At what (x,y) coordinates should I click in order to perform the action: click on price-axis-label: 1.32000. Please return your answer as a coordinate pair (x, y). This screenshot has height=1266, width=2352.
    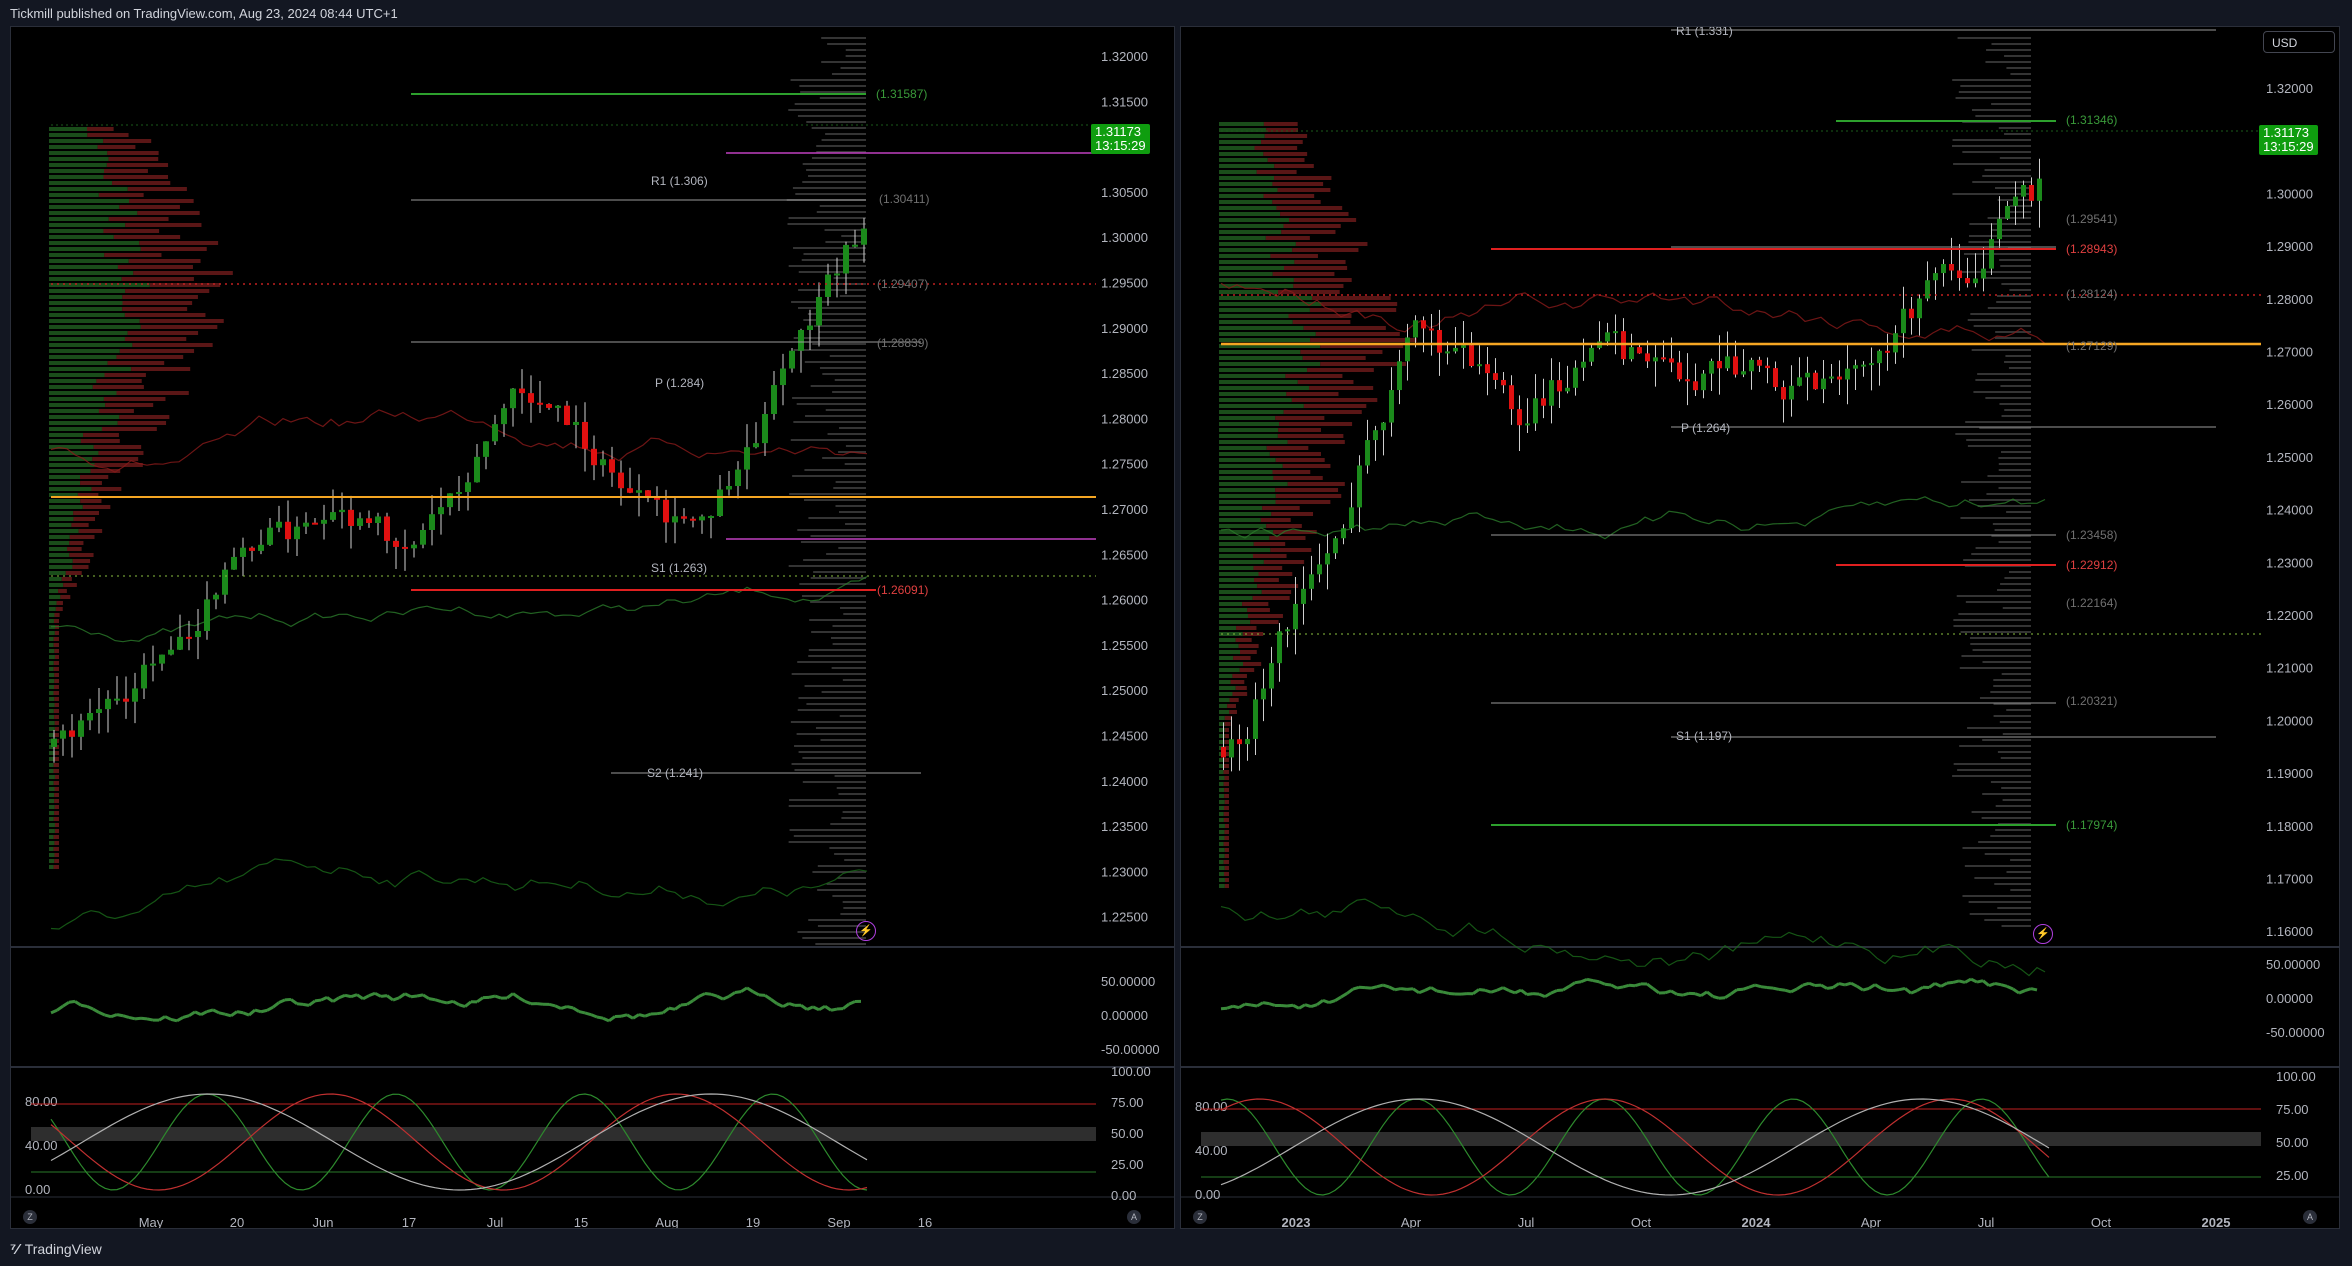
    Looking at the image, I should click on (1124, 56).